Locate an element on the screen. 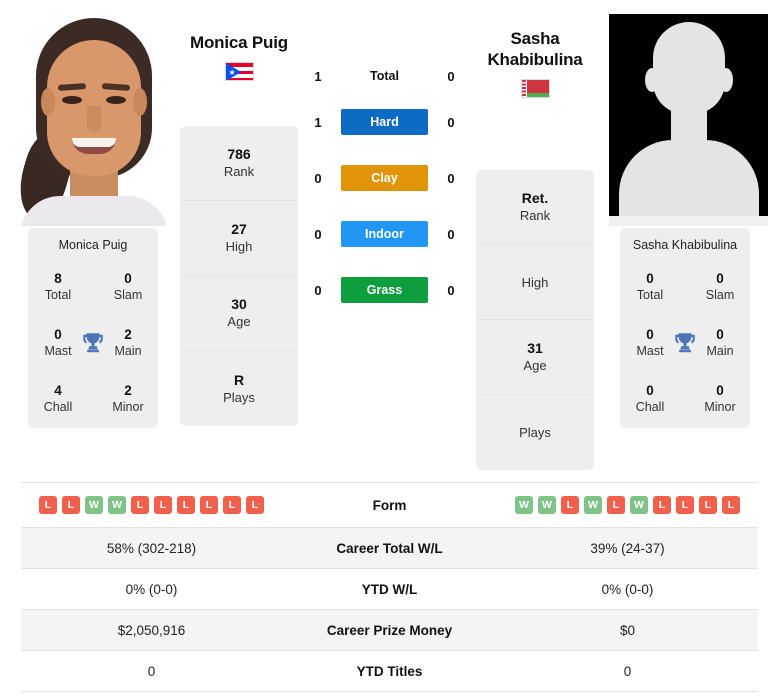  row-label-form: Form is located at coordinates (389, 505).